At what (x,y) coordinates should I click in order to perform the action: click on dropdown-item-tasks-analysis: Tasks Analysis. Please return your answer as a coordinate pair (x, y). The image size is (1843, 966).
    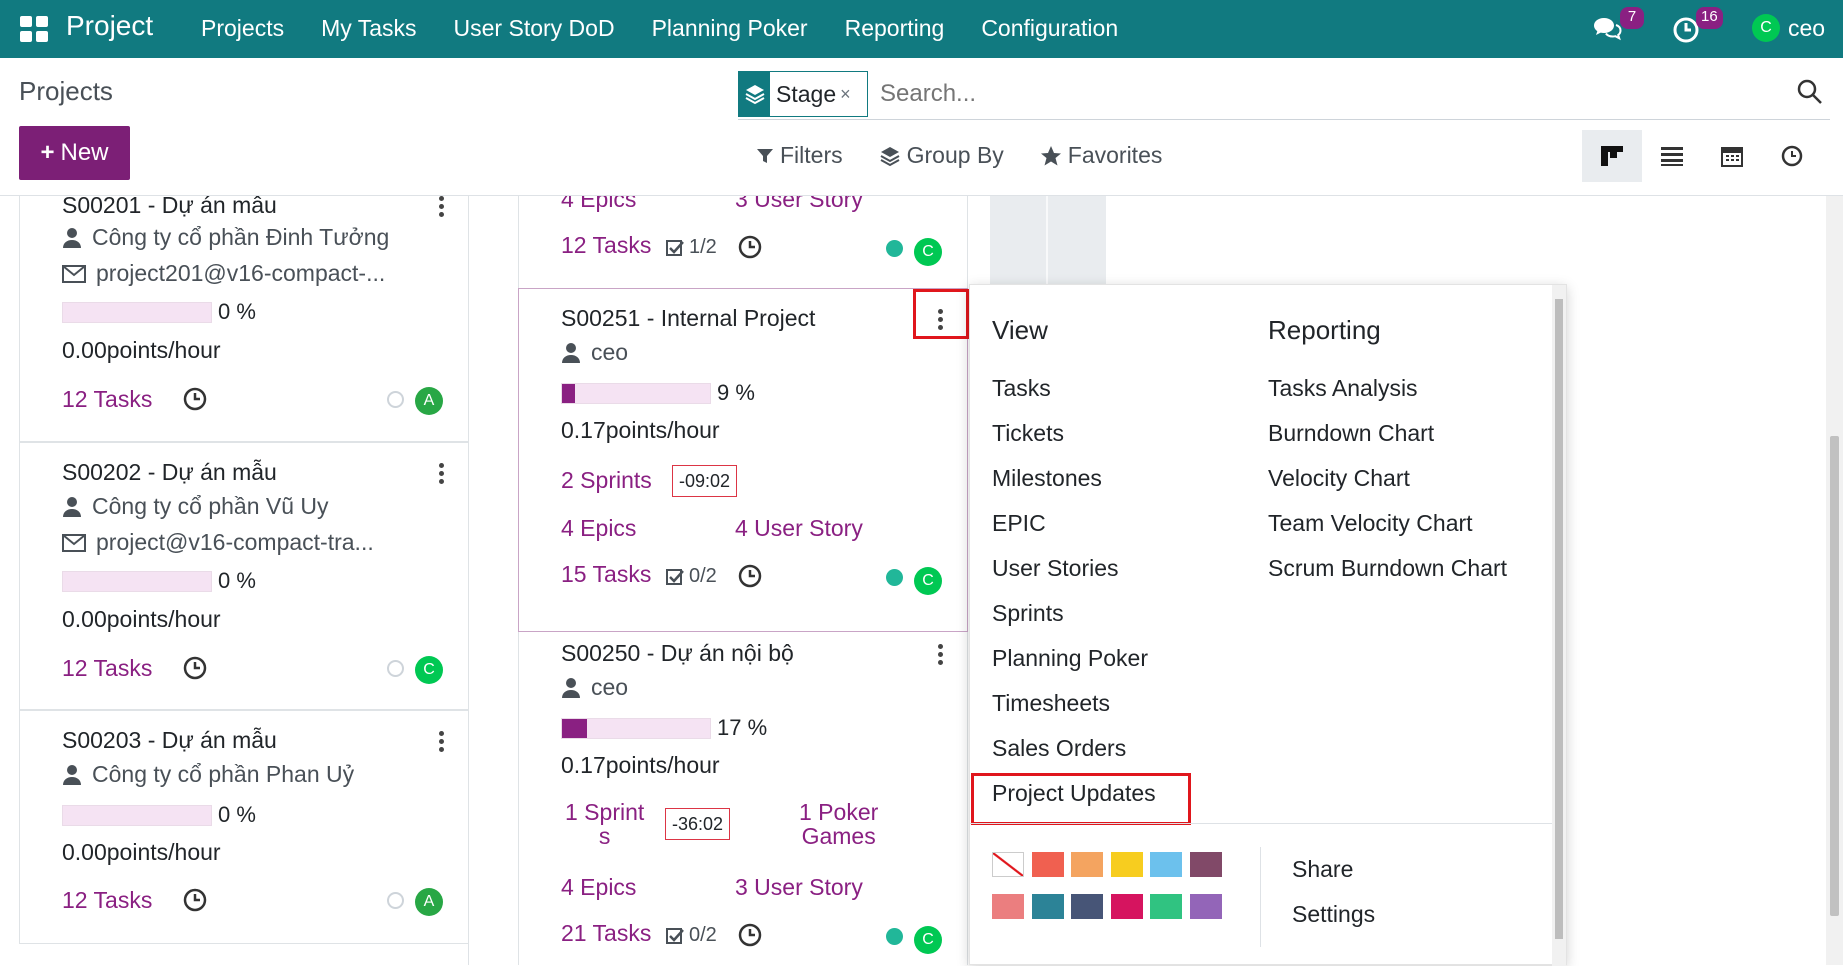
    Looking at the image, I should click on (1343, 388).